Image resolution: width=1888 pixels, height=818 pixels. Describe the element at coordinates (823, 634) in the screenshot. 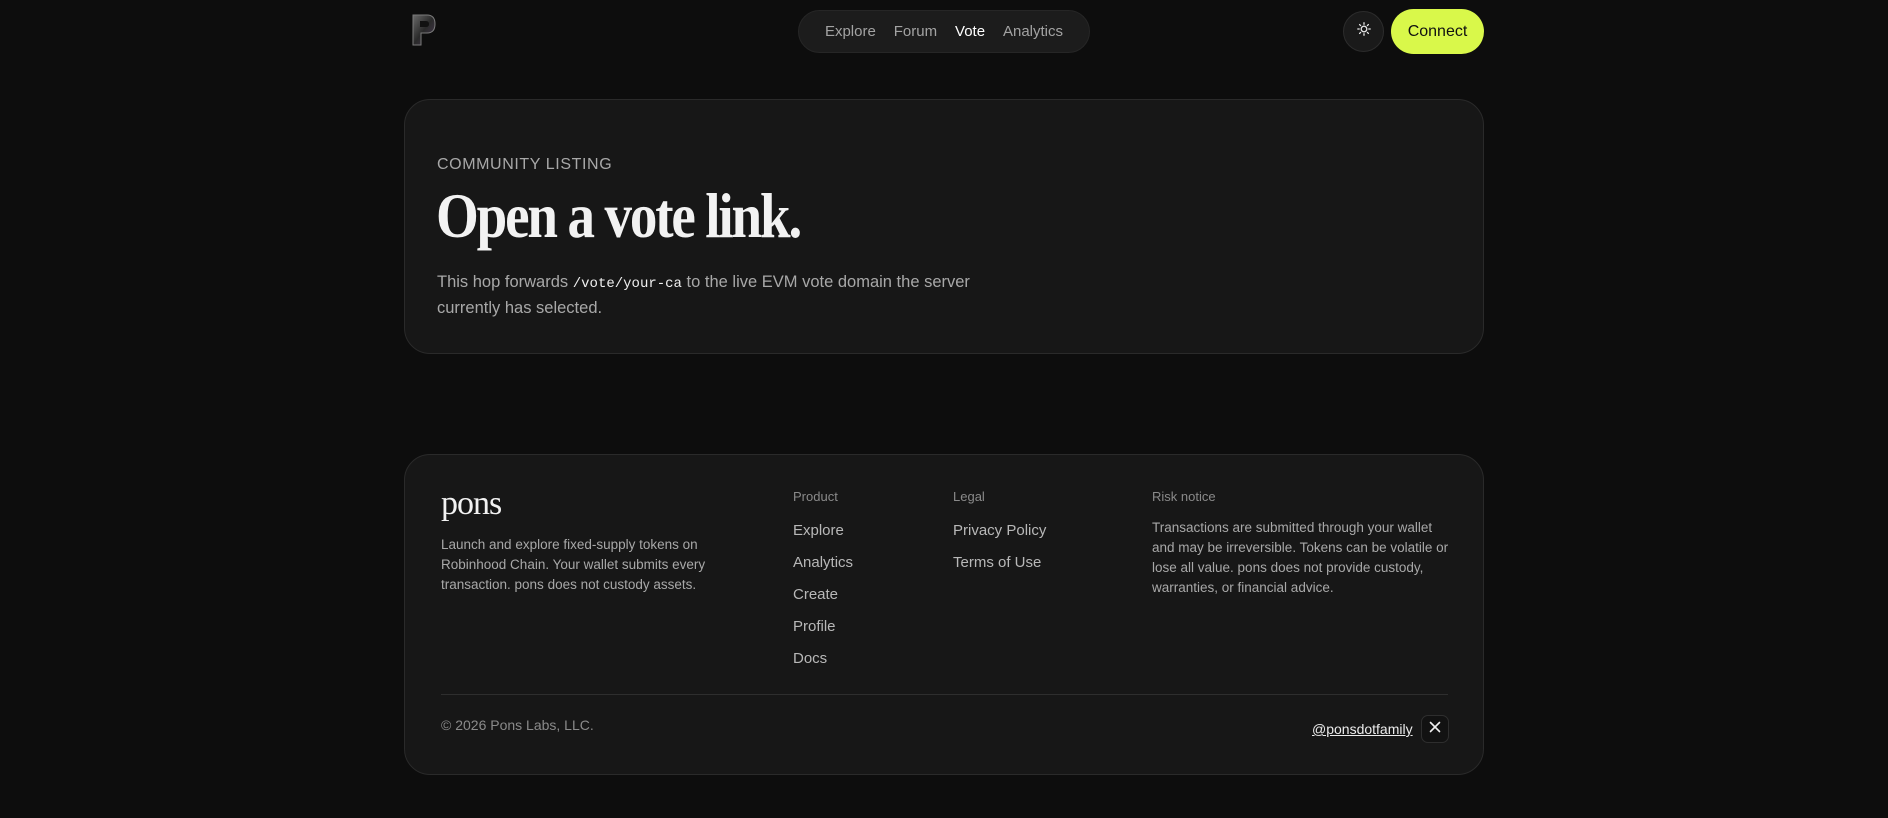

I see `footer-link-profile: Profile` at that location.